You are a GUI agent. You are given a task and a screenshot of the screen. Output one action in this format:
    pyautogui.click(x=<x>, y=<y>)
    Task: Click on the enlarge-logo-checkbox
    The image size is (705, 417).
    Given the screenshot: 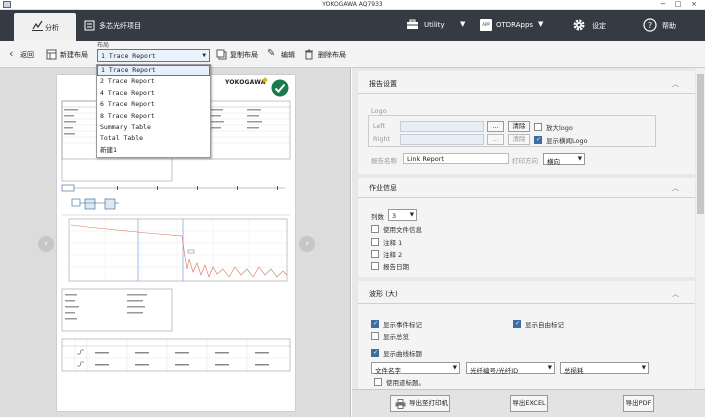 What is the action you would take?
    pyautogui.click(x=538, y=127)
    